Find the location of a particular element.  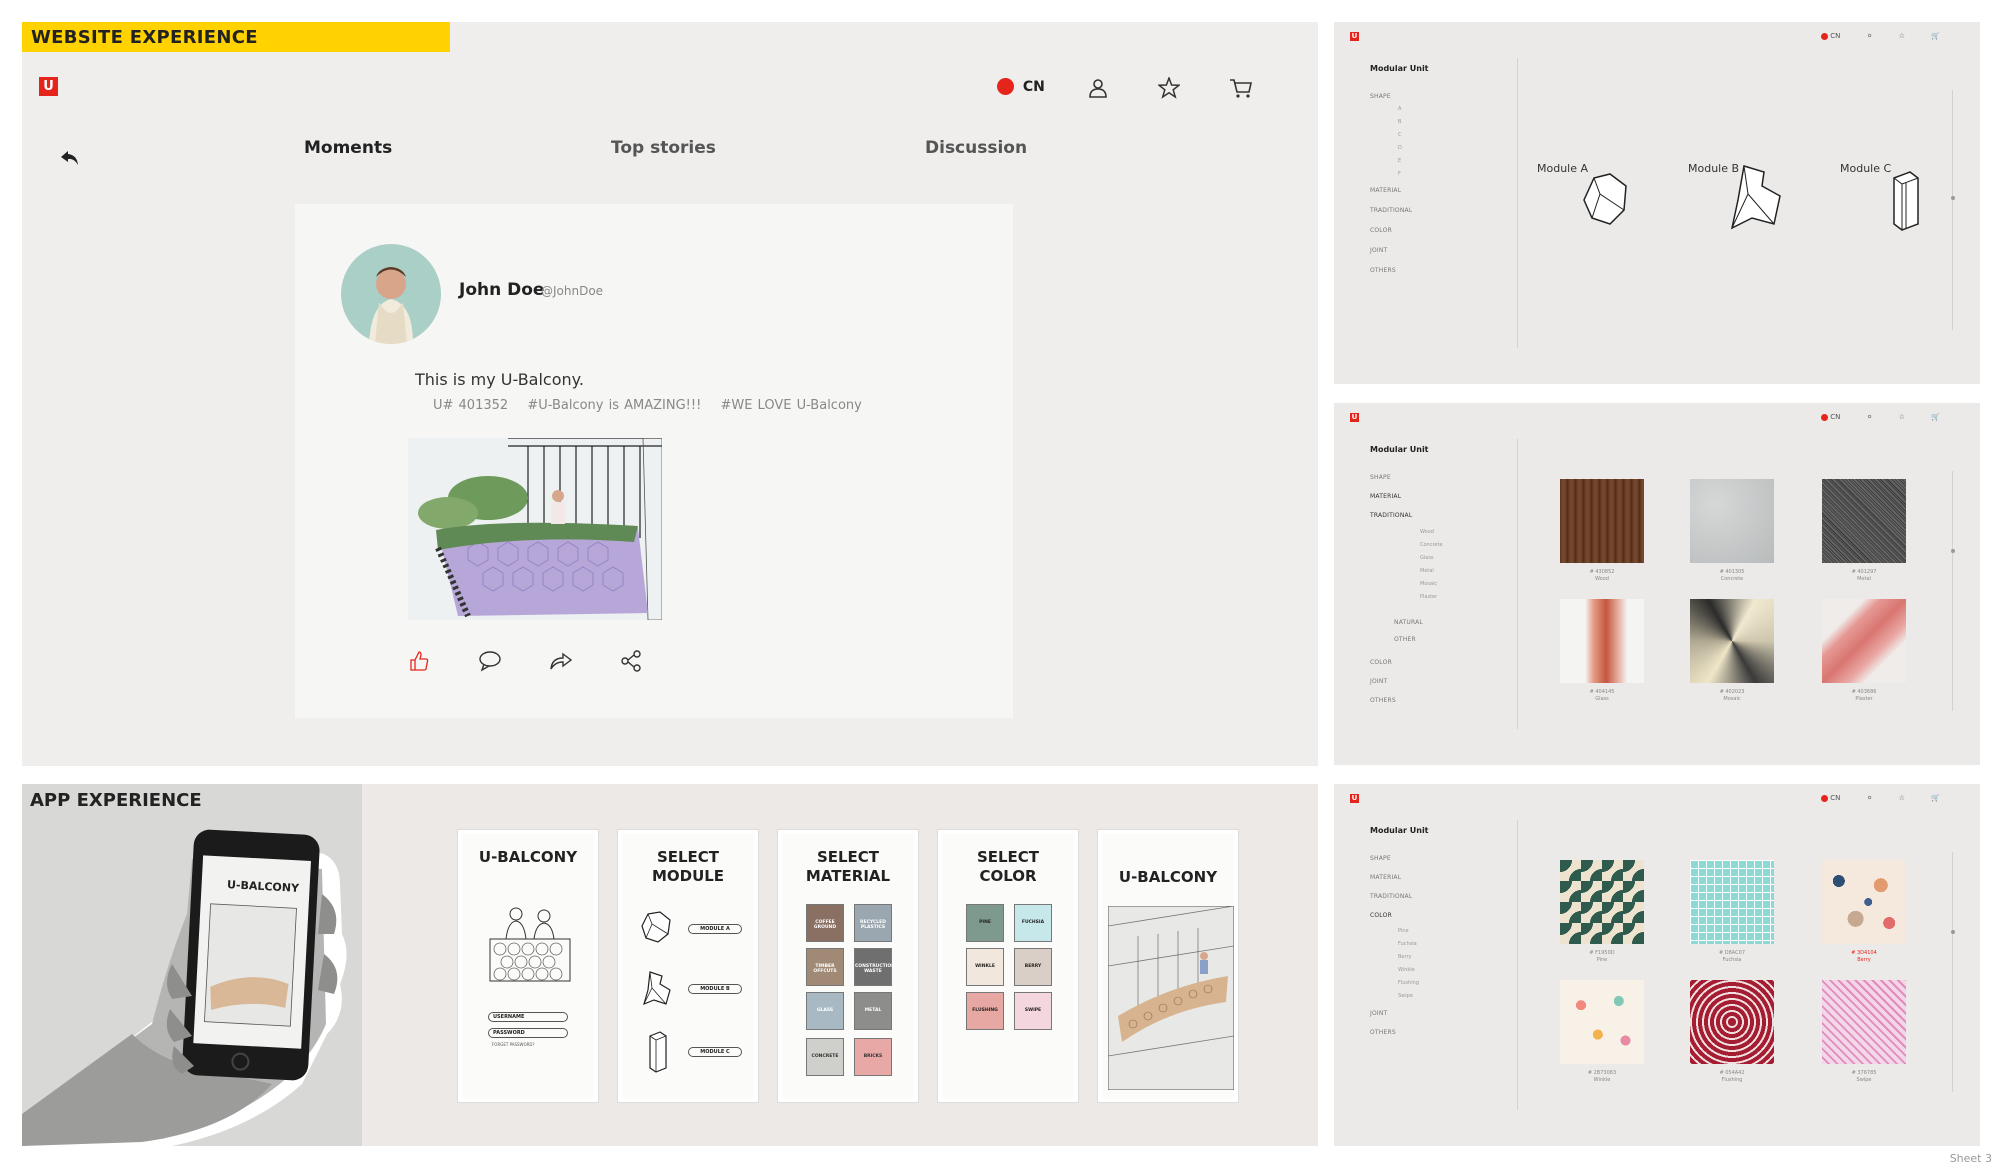

material-option: TIMBER OFFCUTS is located at coordinates (825, 967).